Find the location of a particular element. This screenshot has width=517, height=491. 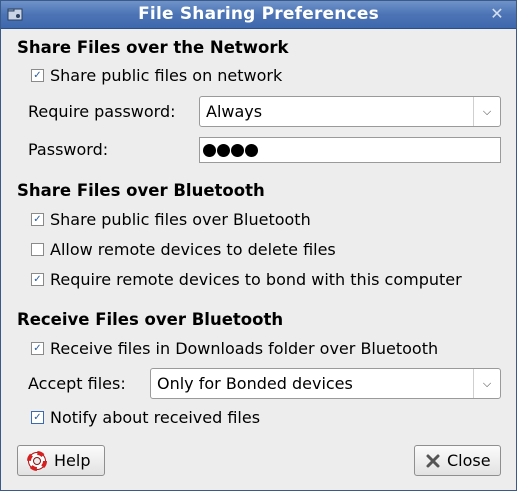

share-bluetooth-checkbox is located at coordinates (37, 219).